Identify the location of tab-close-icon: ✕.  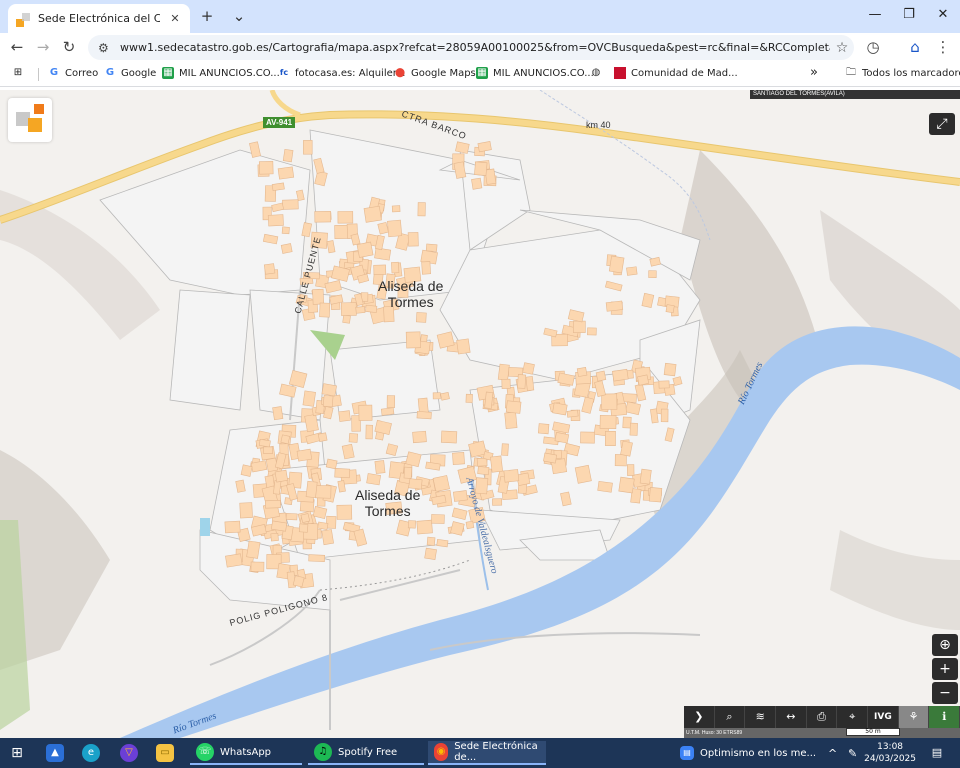
(175, 18).